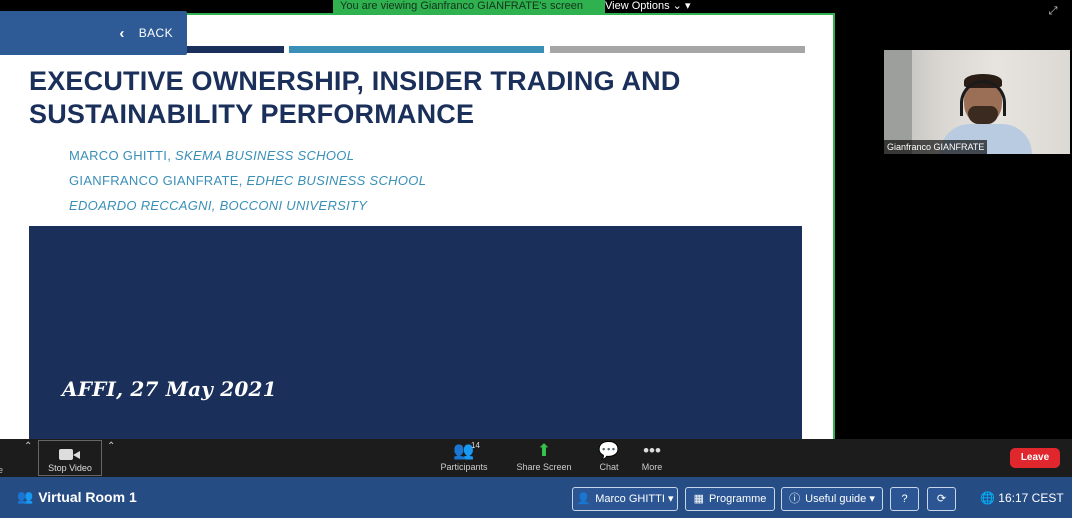  Describe the element at coordinates (1031, 498) in the screenshot. I see `clock-time: 16:17 CEST` at that location.